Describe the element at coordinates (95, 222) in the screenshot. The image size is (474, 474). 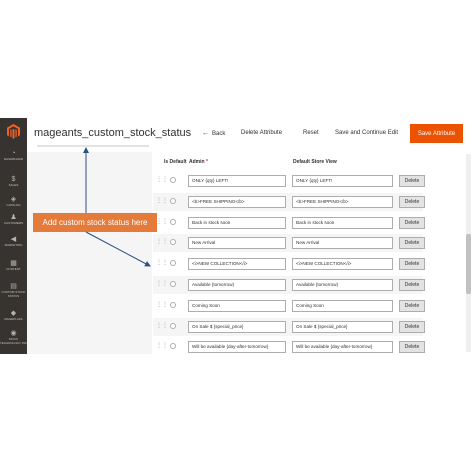
I see `callout-label: Add custom stock status here` at that location.